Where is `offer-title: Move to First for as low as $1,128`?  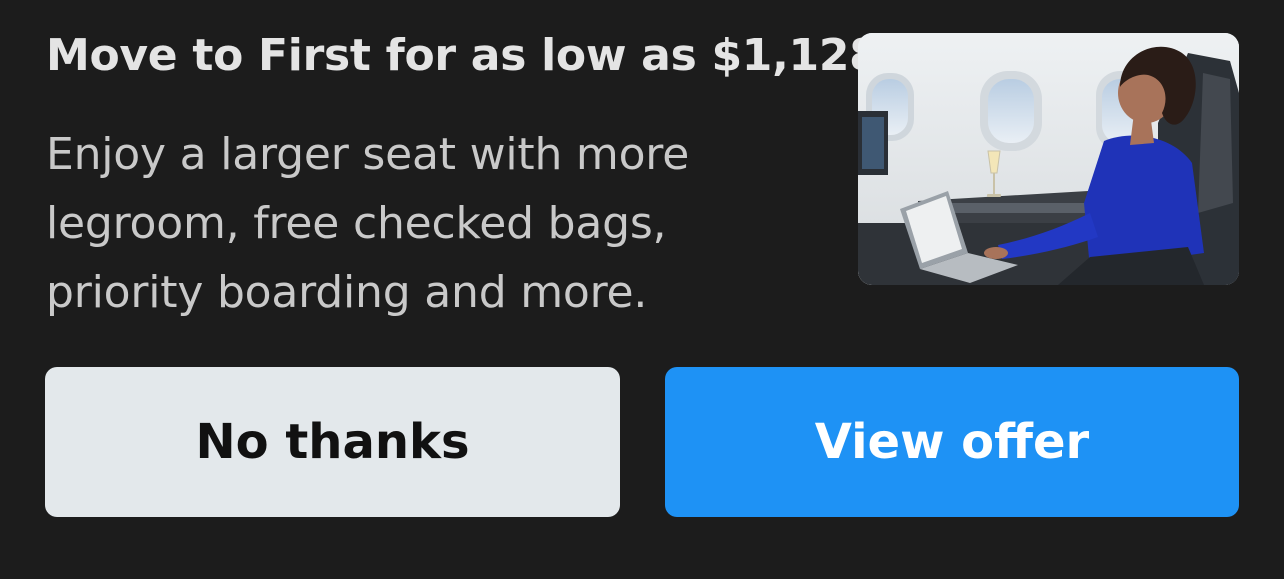 offer-title: Move to First for as low as $1,128 is located at coordinates (463, 55).